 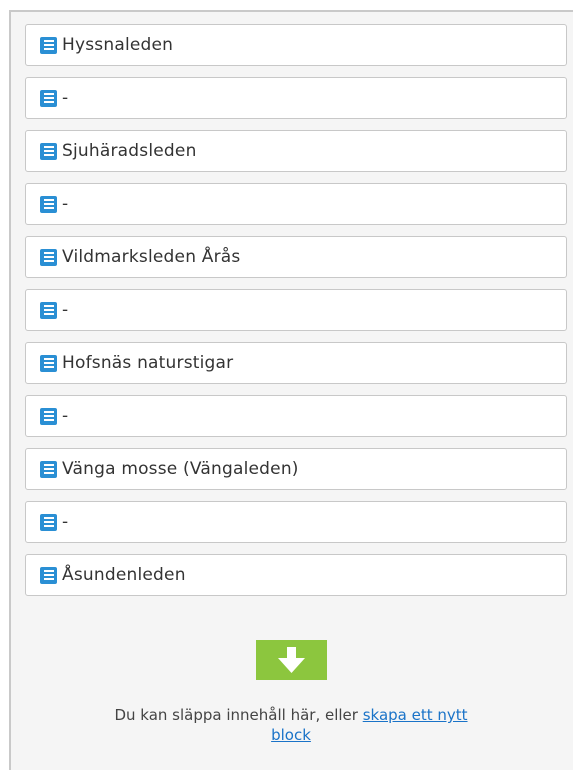 I want to click on block-item-vildmarksleden-aras: Vildmarksleden Årås, so click(x=296, y=257).